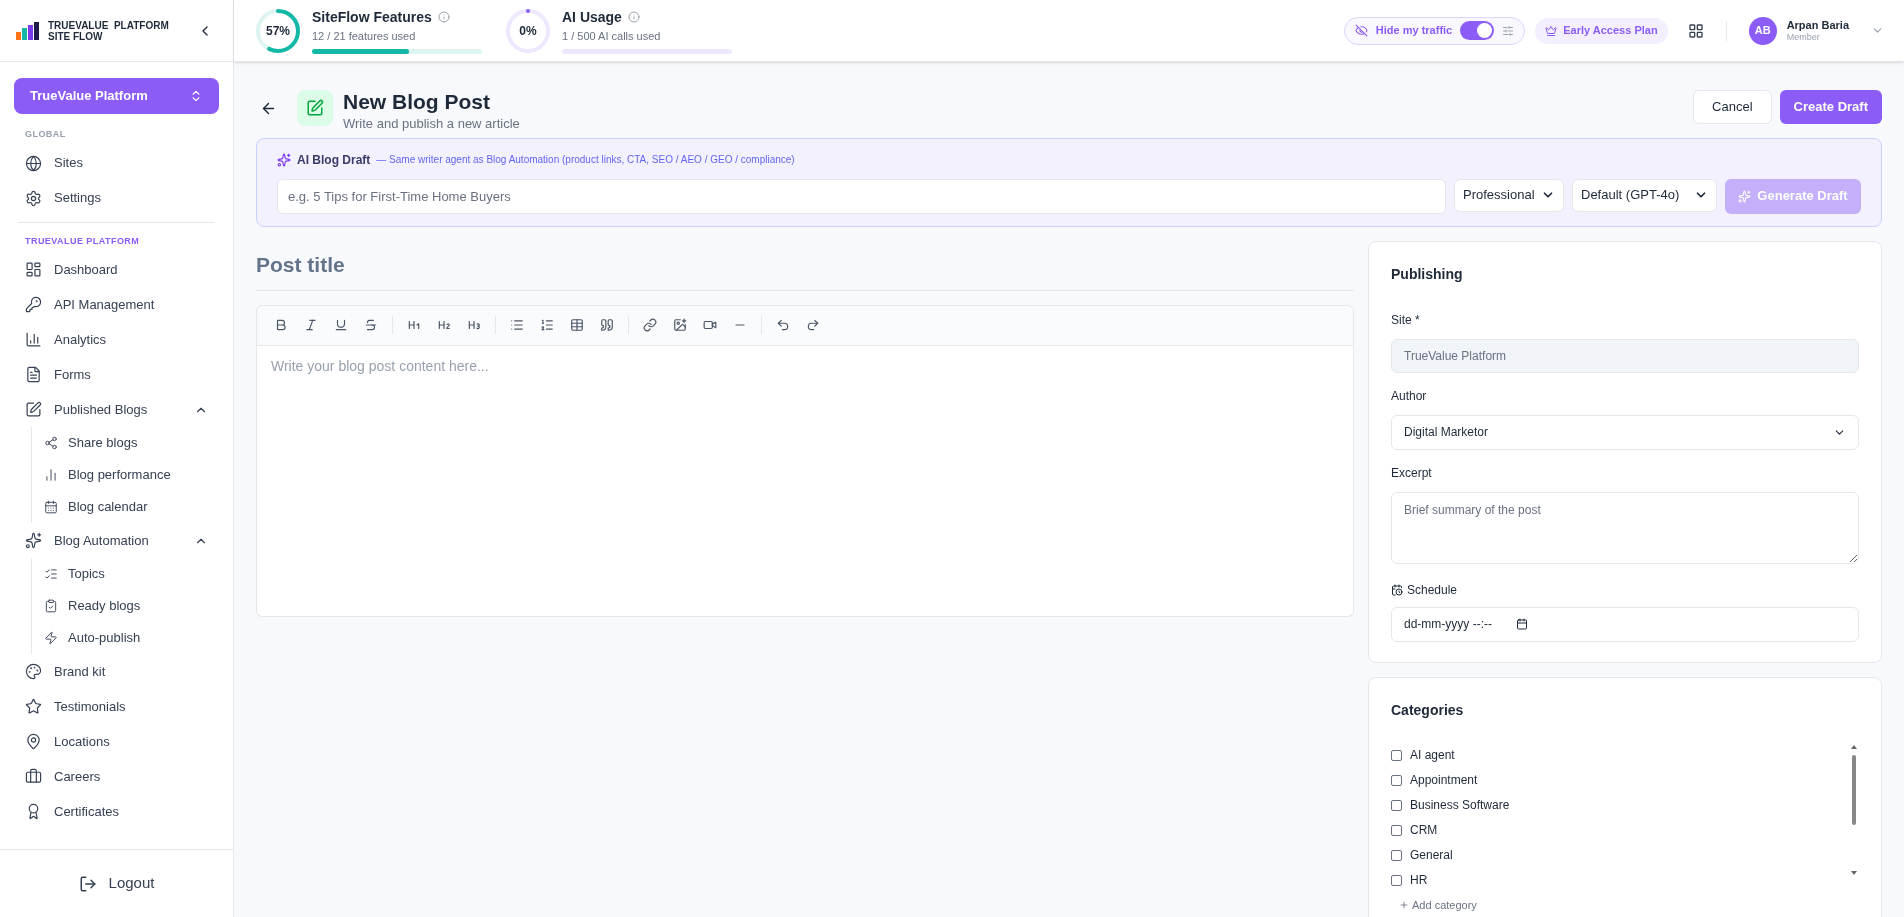  Describe the element at coordinates (116, 163) in the screenshot. I see `nav-item: Sites` at that location.